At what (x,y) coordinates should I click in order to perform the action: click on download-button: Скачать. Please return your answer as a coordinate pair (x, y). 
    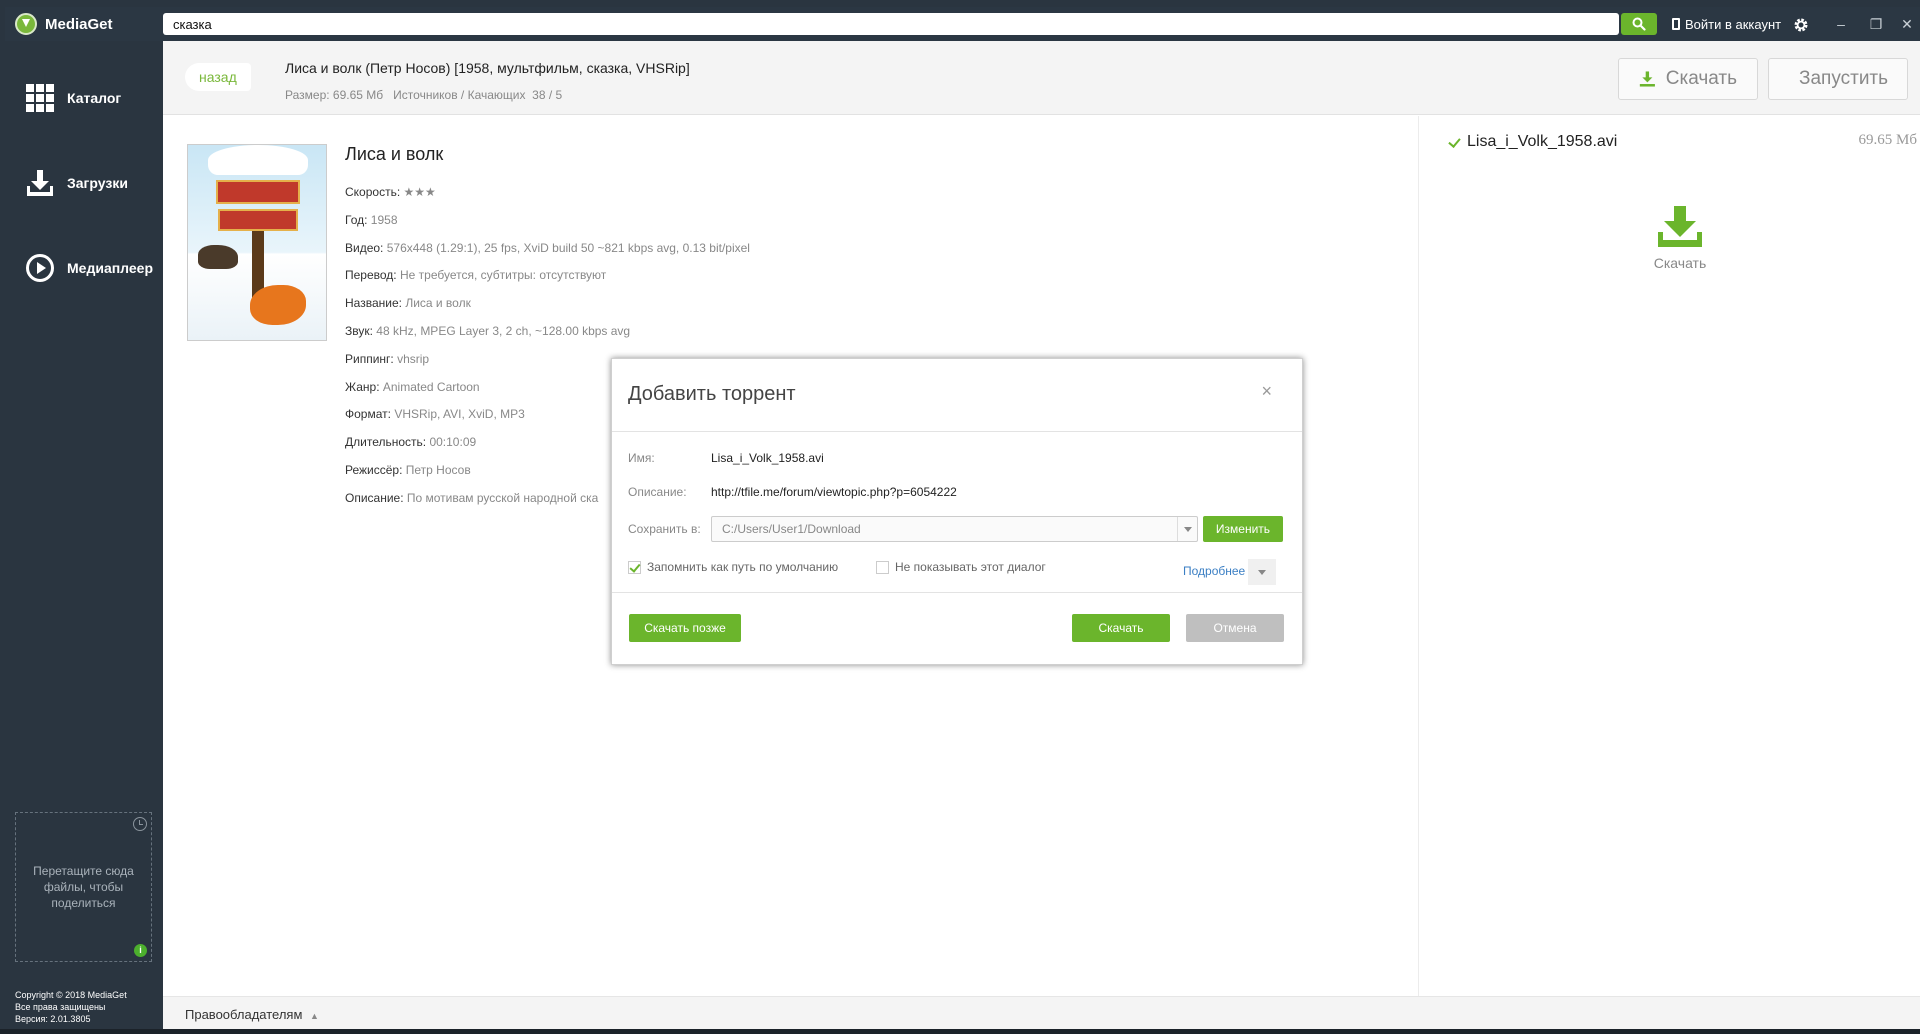
    Looking at the image, I should click on (1688, 79).